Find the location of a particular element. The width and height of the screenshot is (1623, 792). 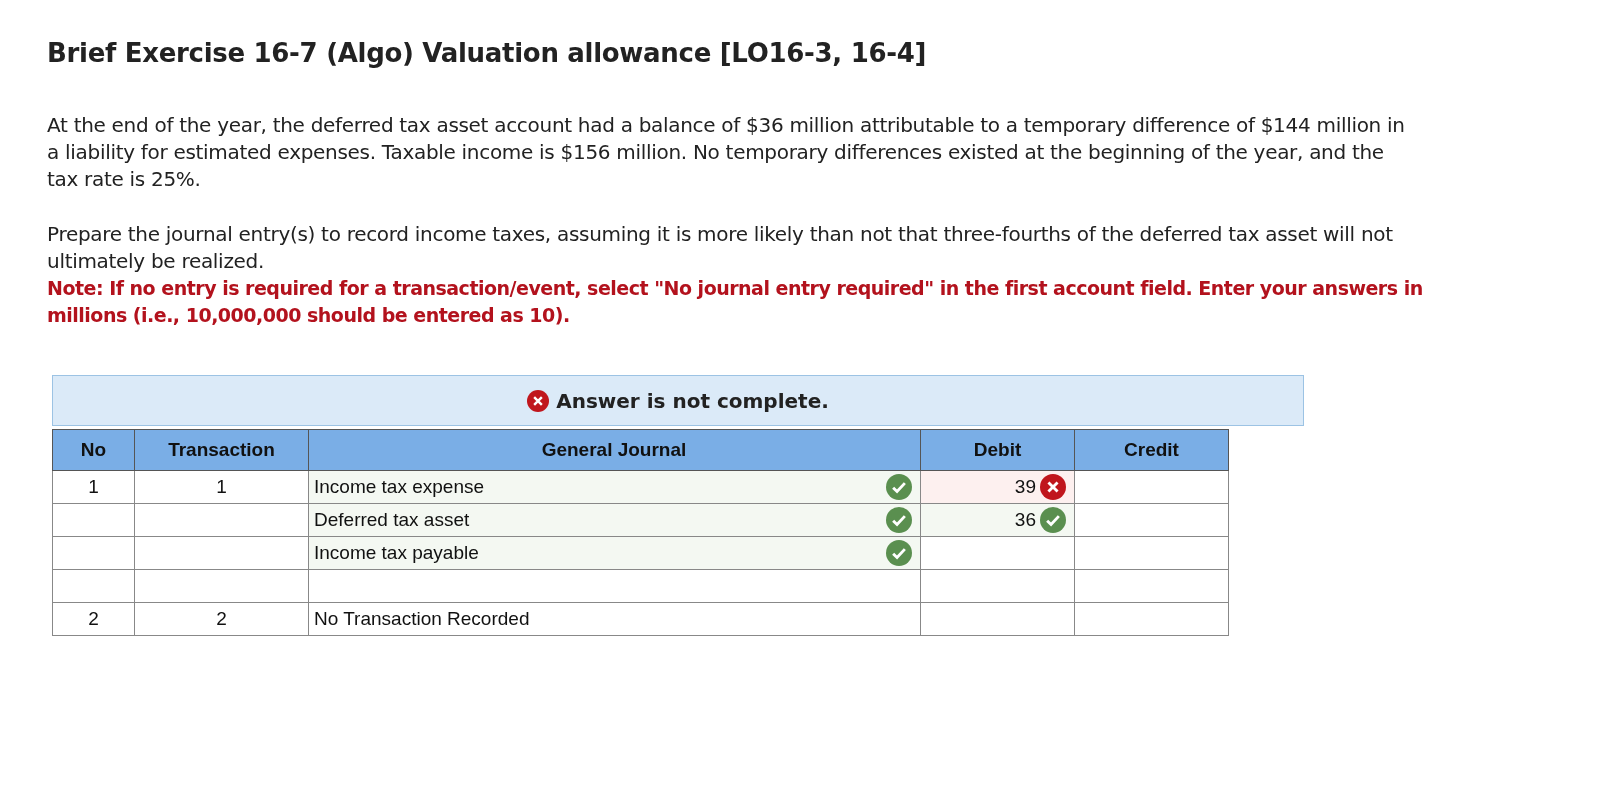

account-cell: Income tax payable is located at coordinates (614, 553).